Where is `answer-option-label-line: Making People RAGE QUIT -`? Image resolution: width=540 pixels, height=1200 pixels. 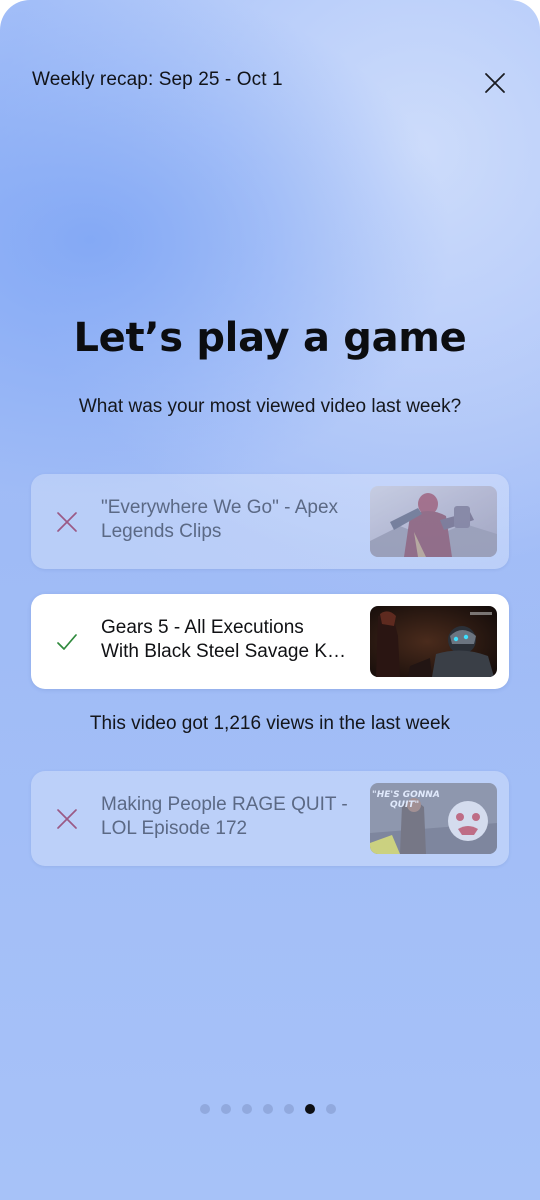
answer-option-label-line: Making People RAGE QUIT - is located at coordinates (224, 804).